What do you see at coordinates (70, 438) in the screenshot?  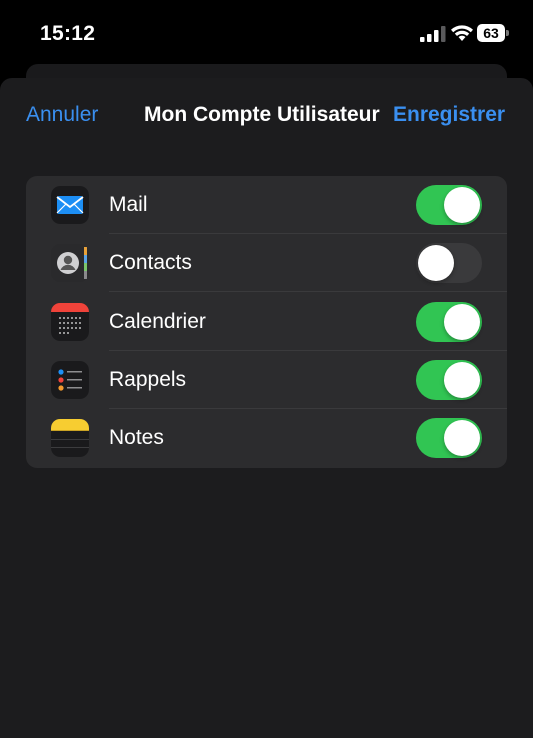 I see `notes-app-icon` at bounding box center [70, 438].